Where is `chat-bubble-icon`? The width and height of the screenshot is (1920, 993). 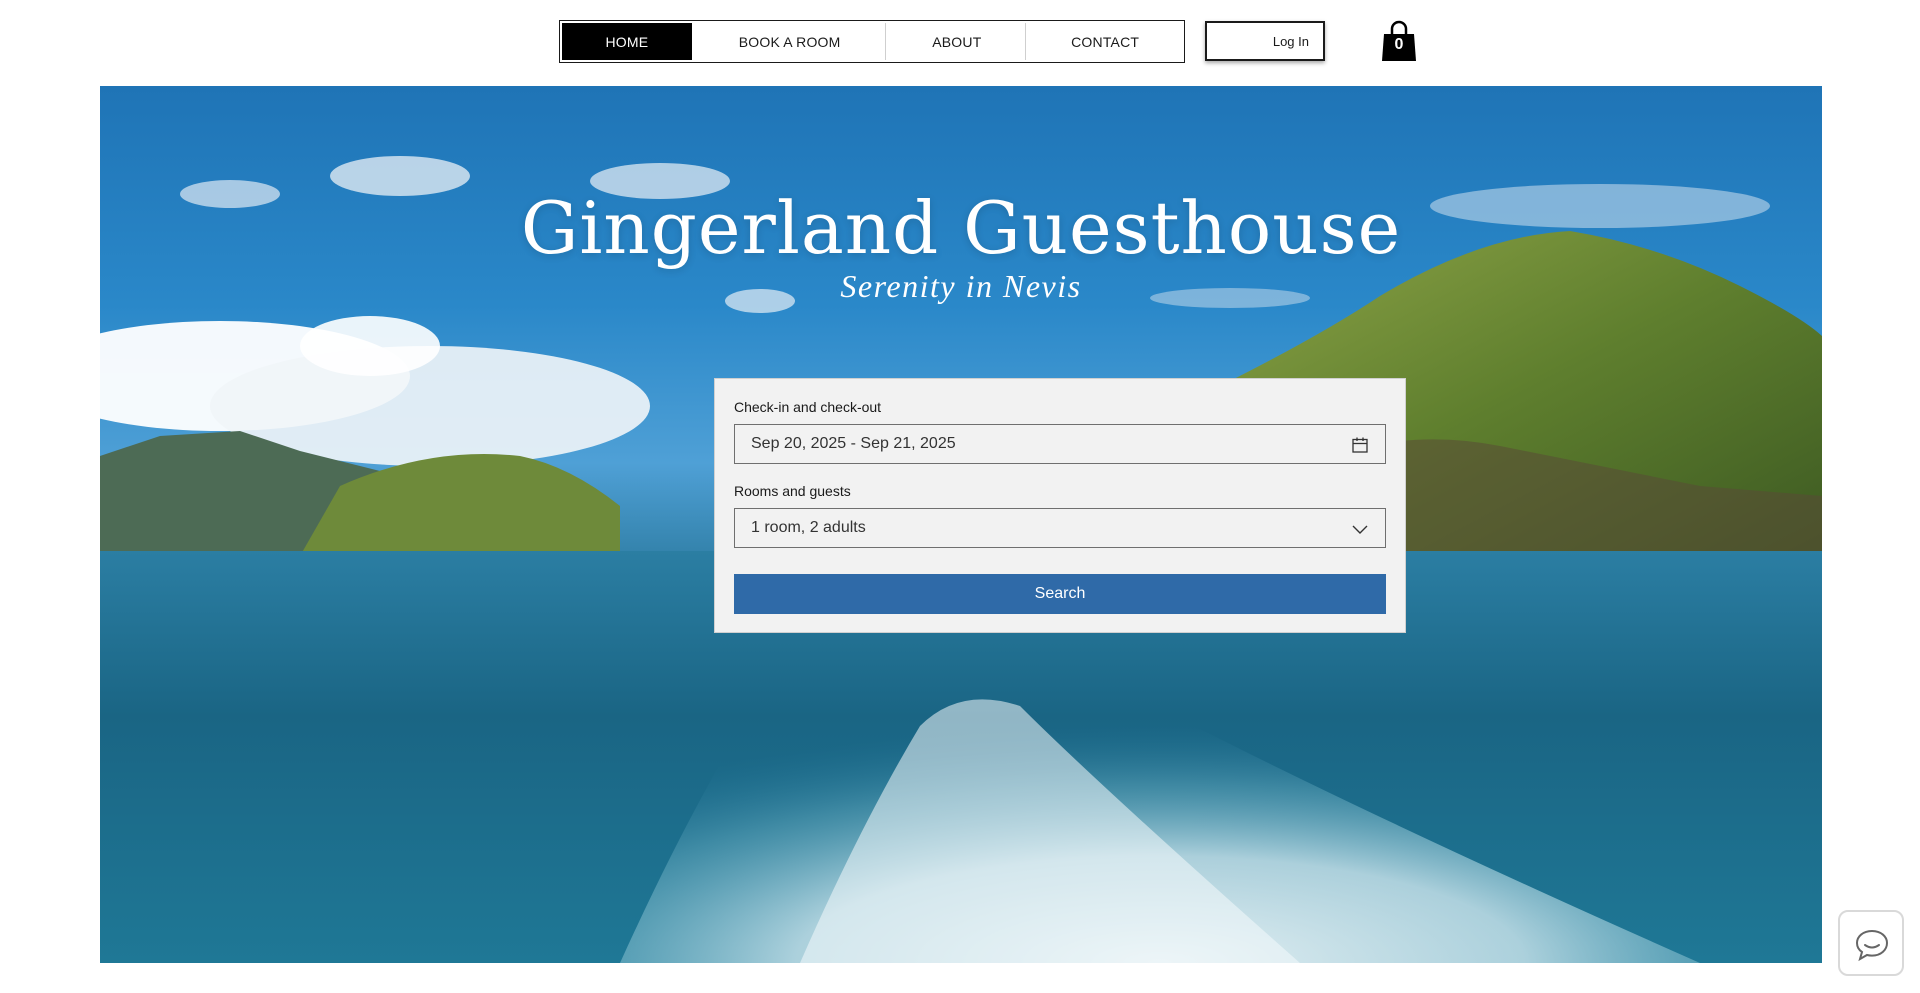
chat-bubble-icon is located at coordinates (1872, 945).